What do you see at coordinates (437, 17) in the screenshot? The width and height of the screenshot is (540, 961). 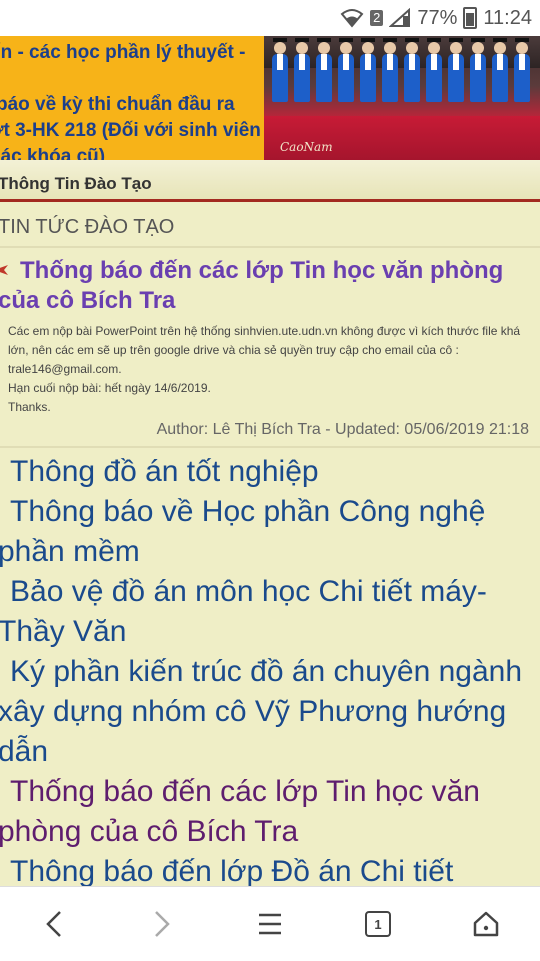 I see `battery-percent: 77%` at bounding box center [437, 17].